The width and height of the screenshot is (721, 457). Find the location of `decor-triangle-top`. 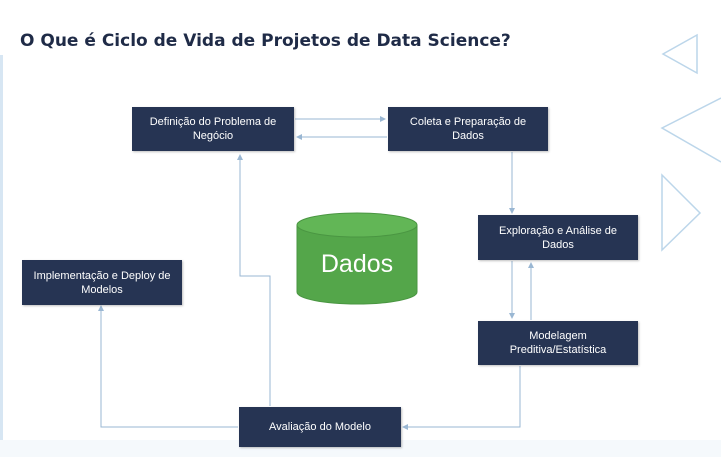

decor-triangle-top is located at coordinates (679, 54).